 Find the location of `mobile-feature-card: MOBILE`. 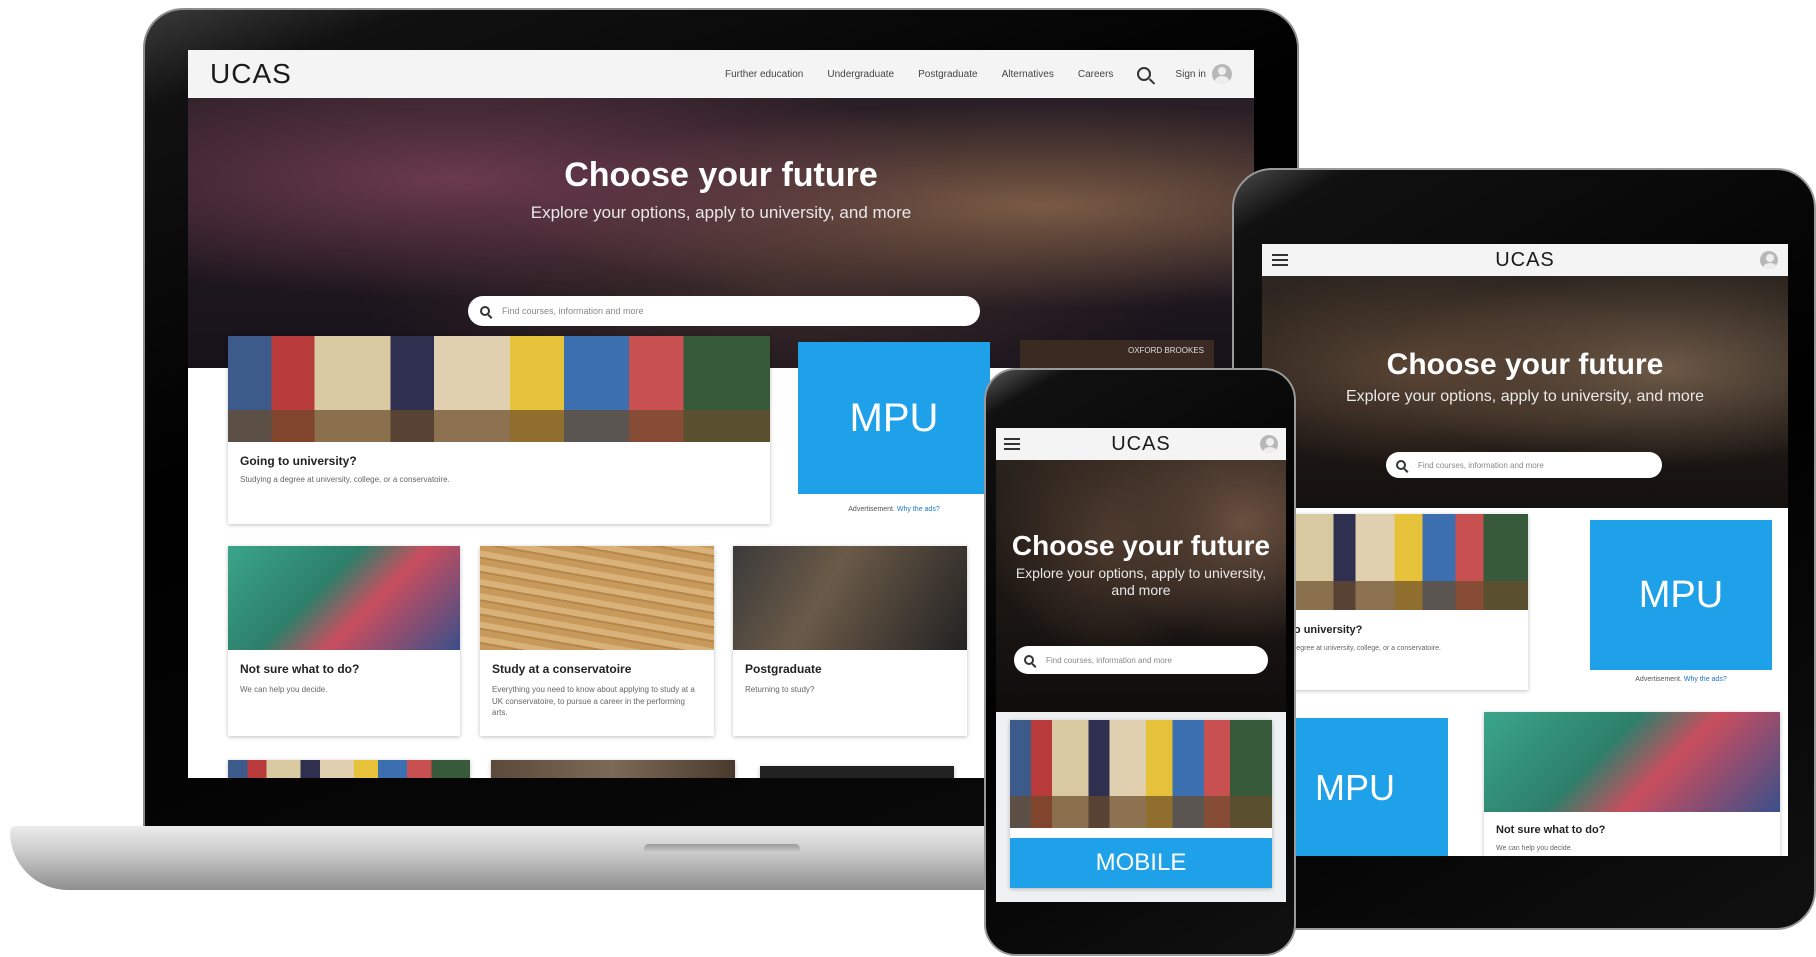

mobile-feature-card: MOBILE is located at coordinates (1141, 804).